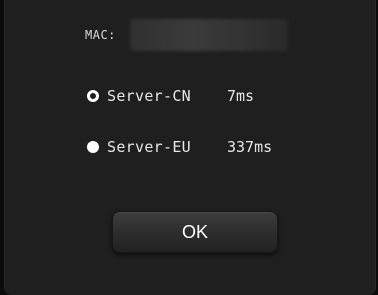 The height and width of the screenshot is (295, 378). What do you see at coordinates (250, 147) in the screenshot?
I see `server-latency: 337ms` at bounding box center [250, 147].